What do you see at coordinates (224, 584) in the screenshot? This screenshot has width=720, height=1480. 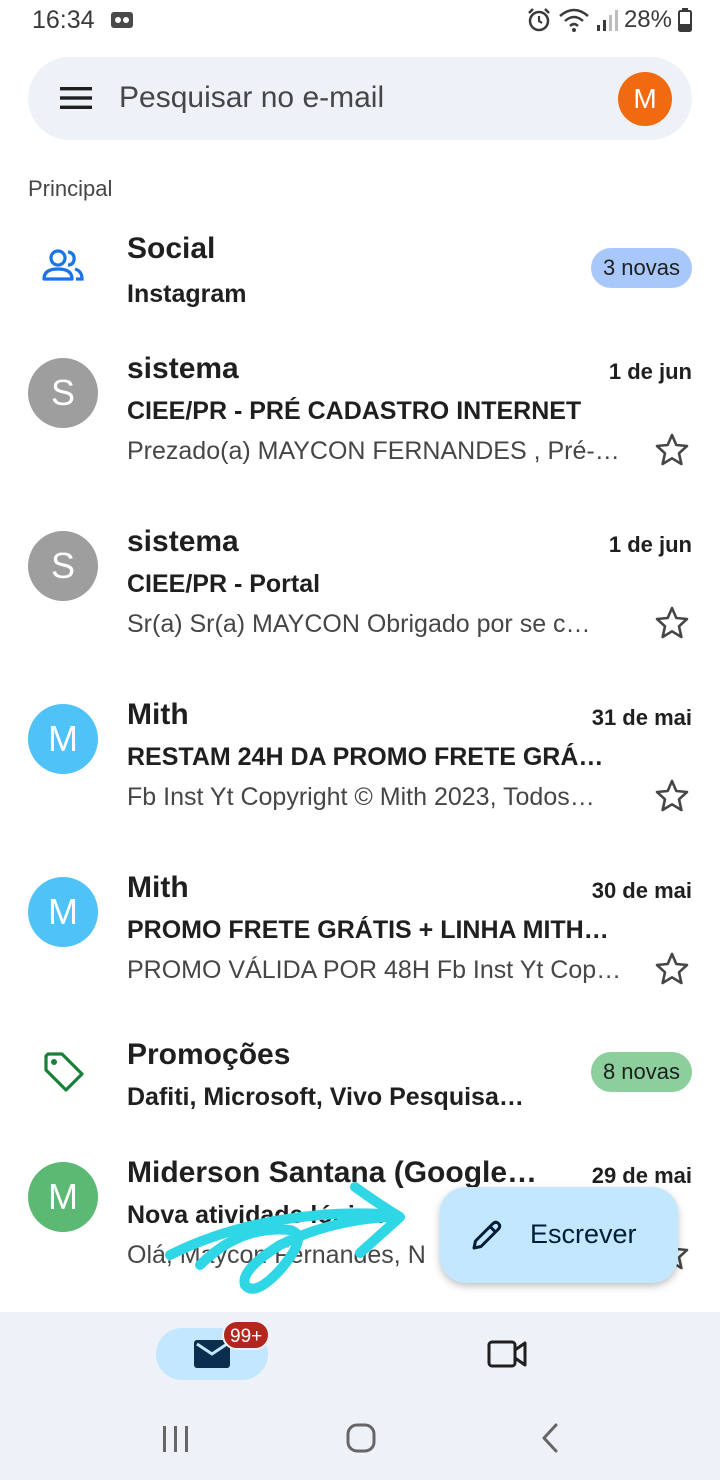 I see `email-subject: CIEE/PR - Portal` at bounding box center [224, 584].